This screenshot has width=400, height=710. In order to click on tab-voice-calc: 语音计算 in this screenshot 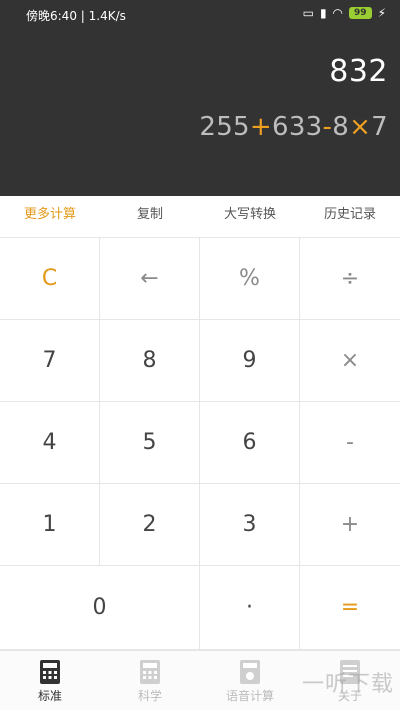, I will do `click(250, 680)`.